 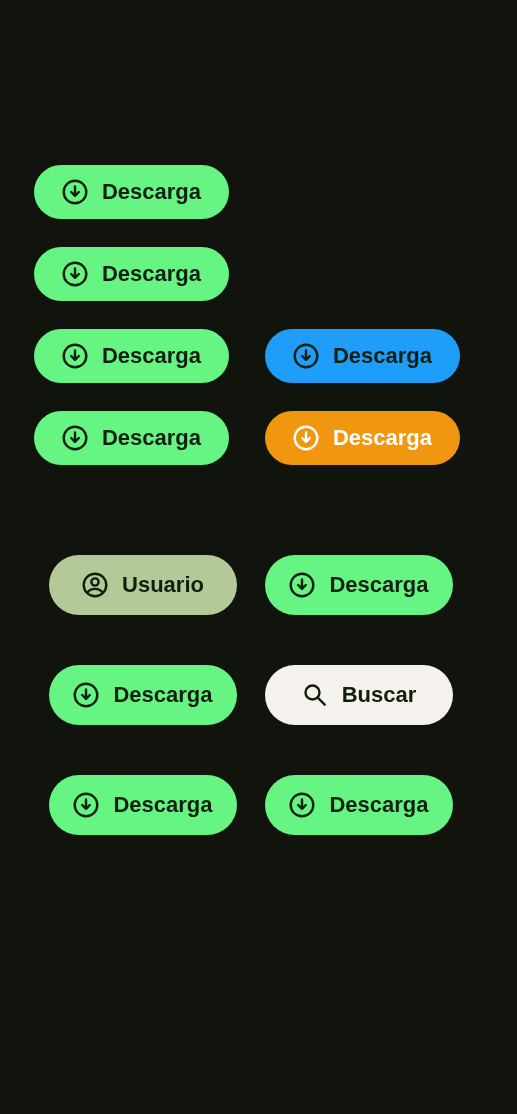 What do you see at coordinates (314, 695) in the screenshot?
I see `search-icon` at bounding box center [314, 695].